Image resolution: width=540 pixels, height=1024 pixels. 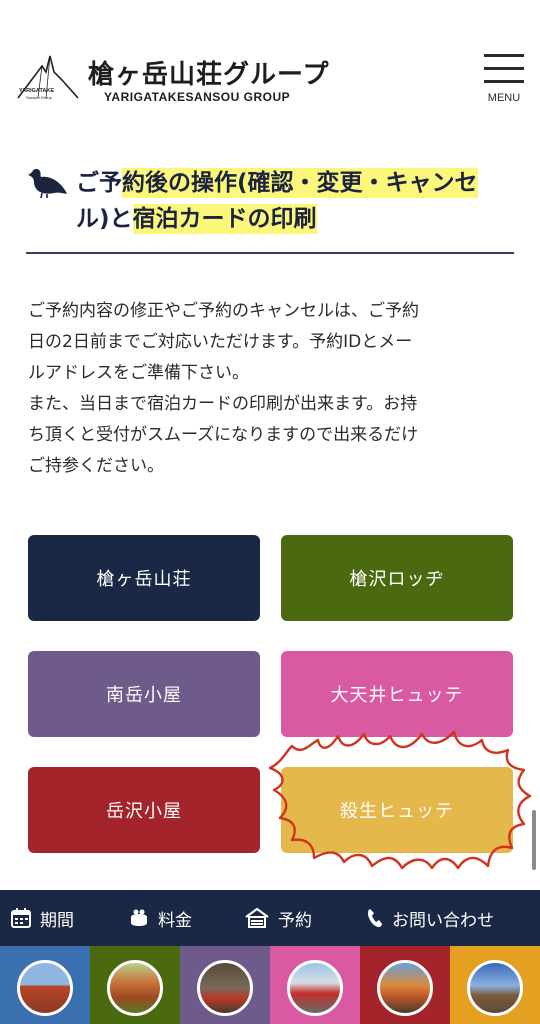 What do you see at coordinates (257, 917) in the screenshot?
I see `house-icon` at bounding box center [257, 917].